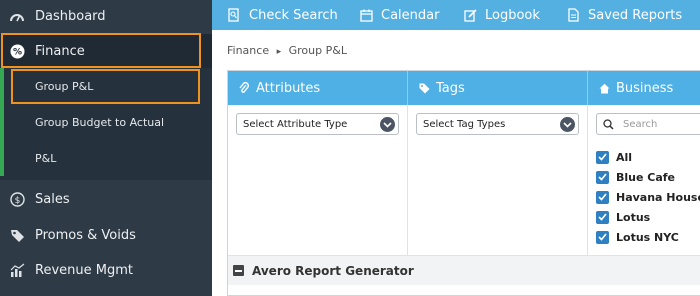 The width and height of the screenshot is (700, 296). What do you see at coordinates (17, 16) in the screenshot?
I see `dashboard-icon` at bounding box center [17, 16].